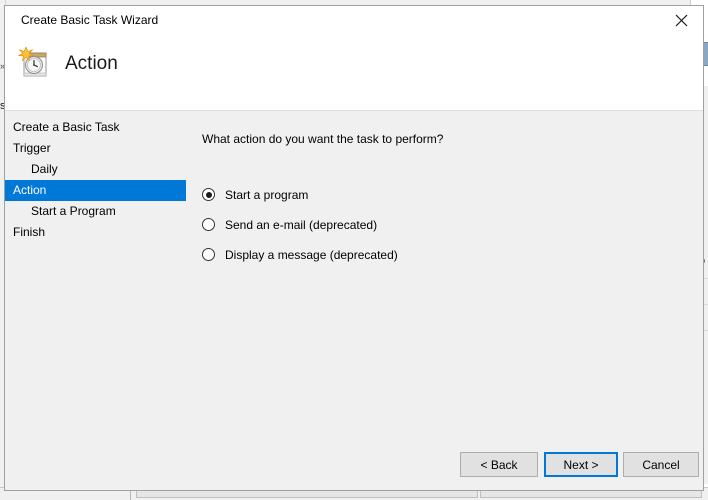 This screenshot has height=500, width=708. Describe the element at coordinates (354, 21) in the screenshot. I see `dialog-titlebar: Create Basic Task Wizard` at that location.